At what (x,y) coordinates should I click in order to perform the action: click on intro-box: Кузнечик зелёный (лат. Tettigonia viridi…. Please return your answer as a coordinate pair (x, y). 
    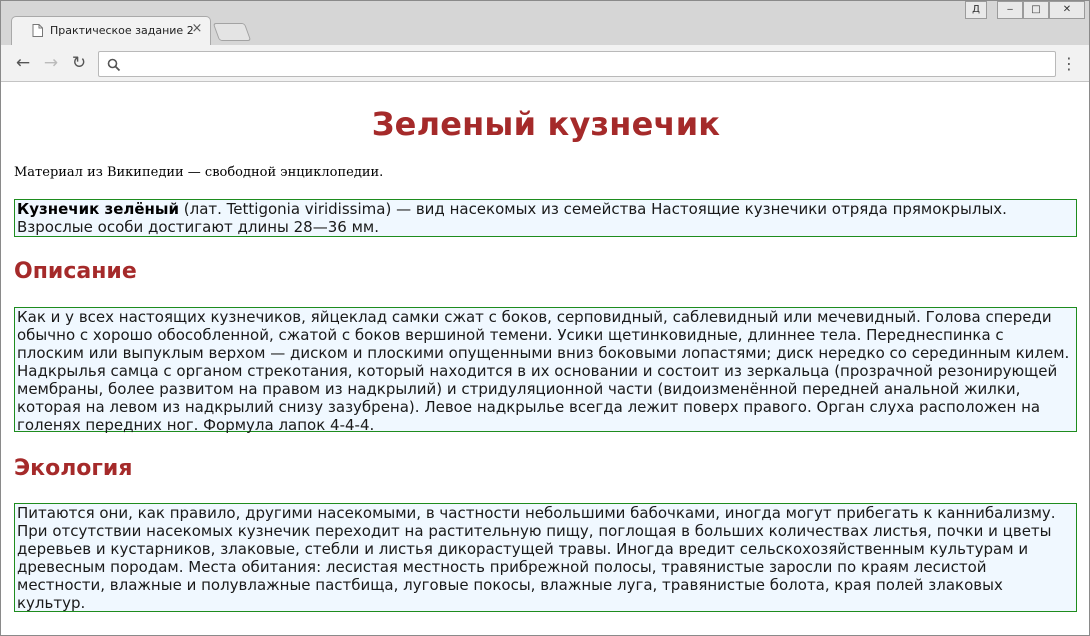
    Looking at the image, I should click on (545, 218).